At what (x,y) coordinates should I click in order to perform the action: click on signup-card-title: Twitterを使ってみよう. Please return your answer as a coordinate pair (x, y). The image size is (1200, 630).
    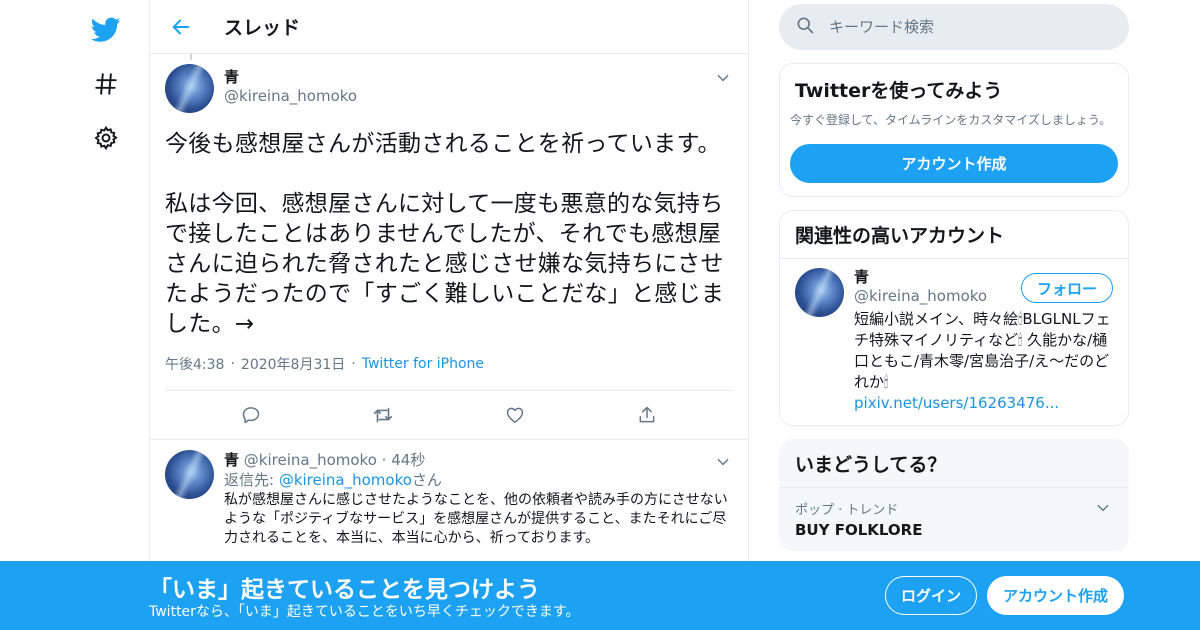
    Looking at the image, I should click on (899, 91).